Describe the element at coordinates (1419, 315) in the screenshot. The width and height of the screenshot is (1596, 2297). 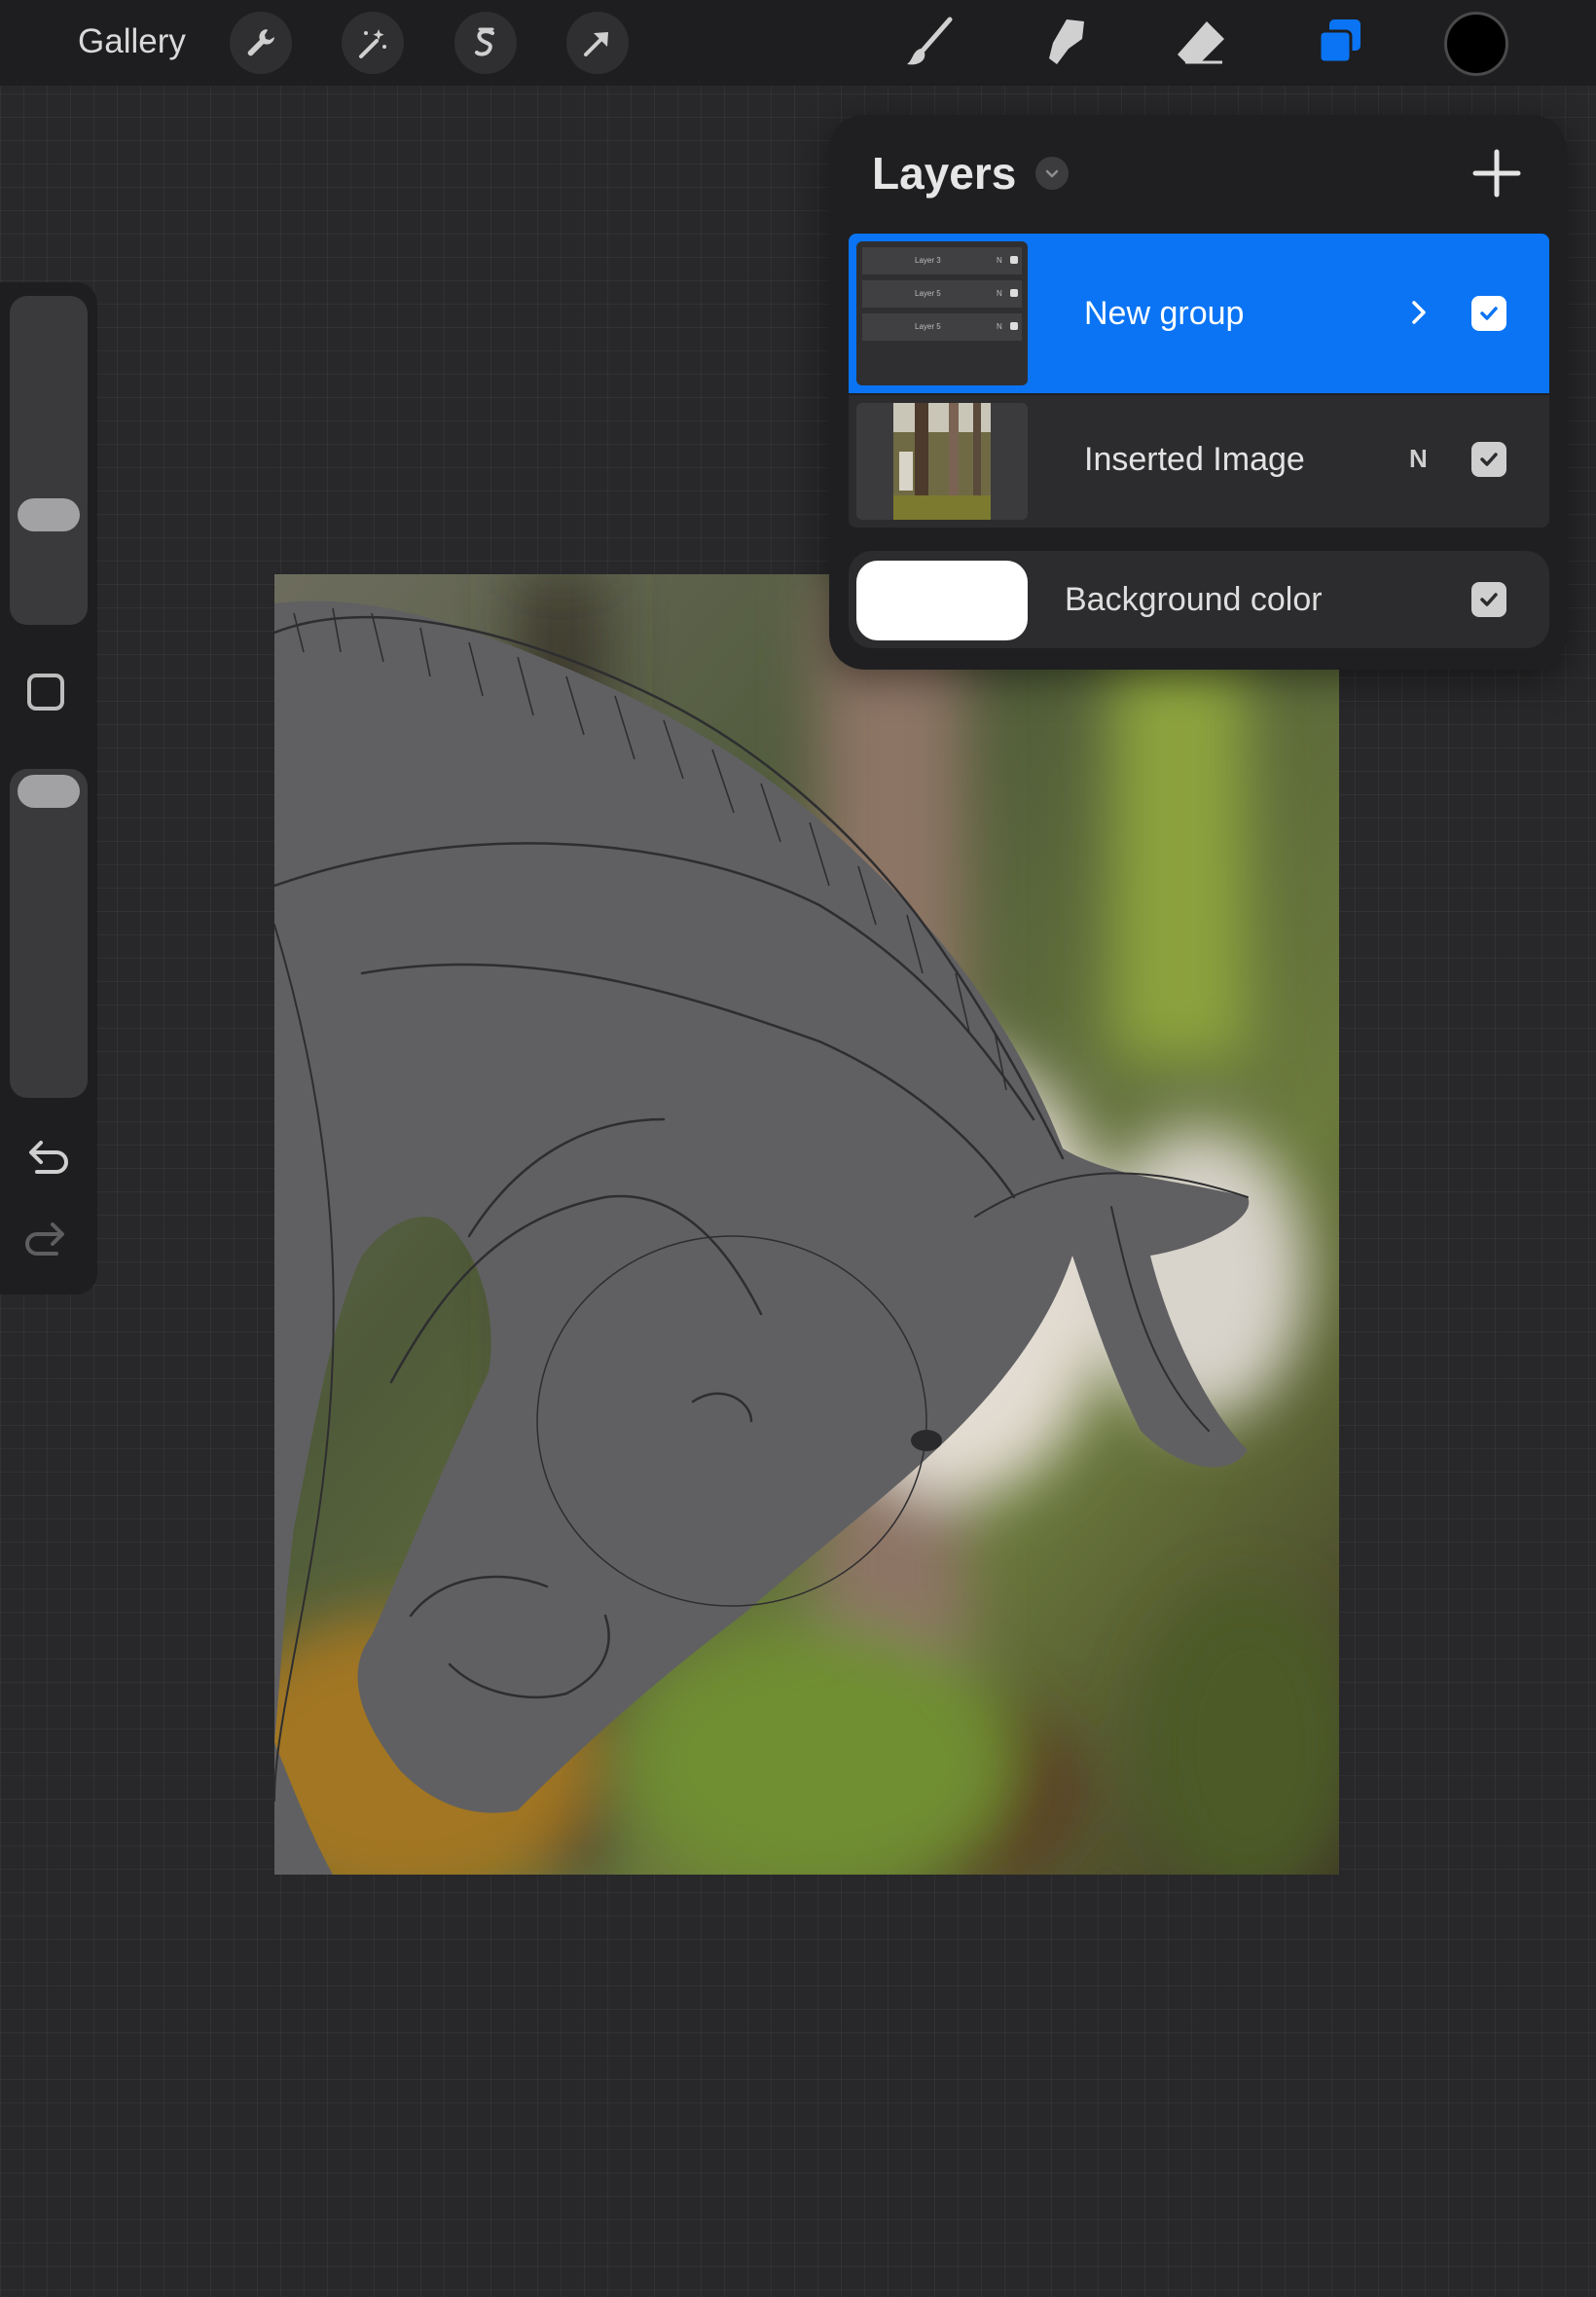
I see `chevron-right-icon` at that location.